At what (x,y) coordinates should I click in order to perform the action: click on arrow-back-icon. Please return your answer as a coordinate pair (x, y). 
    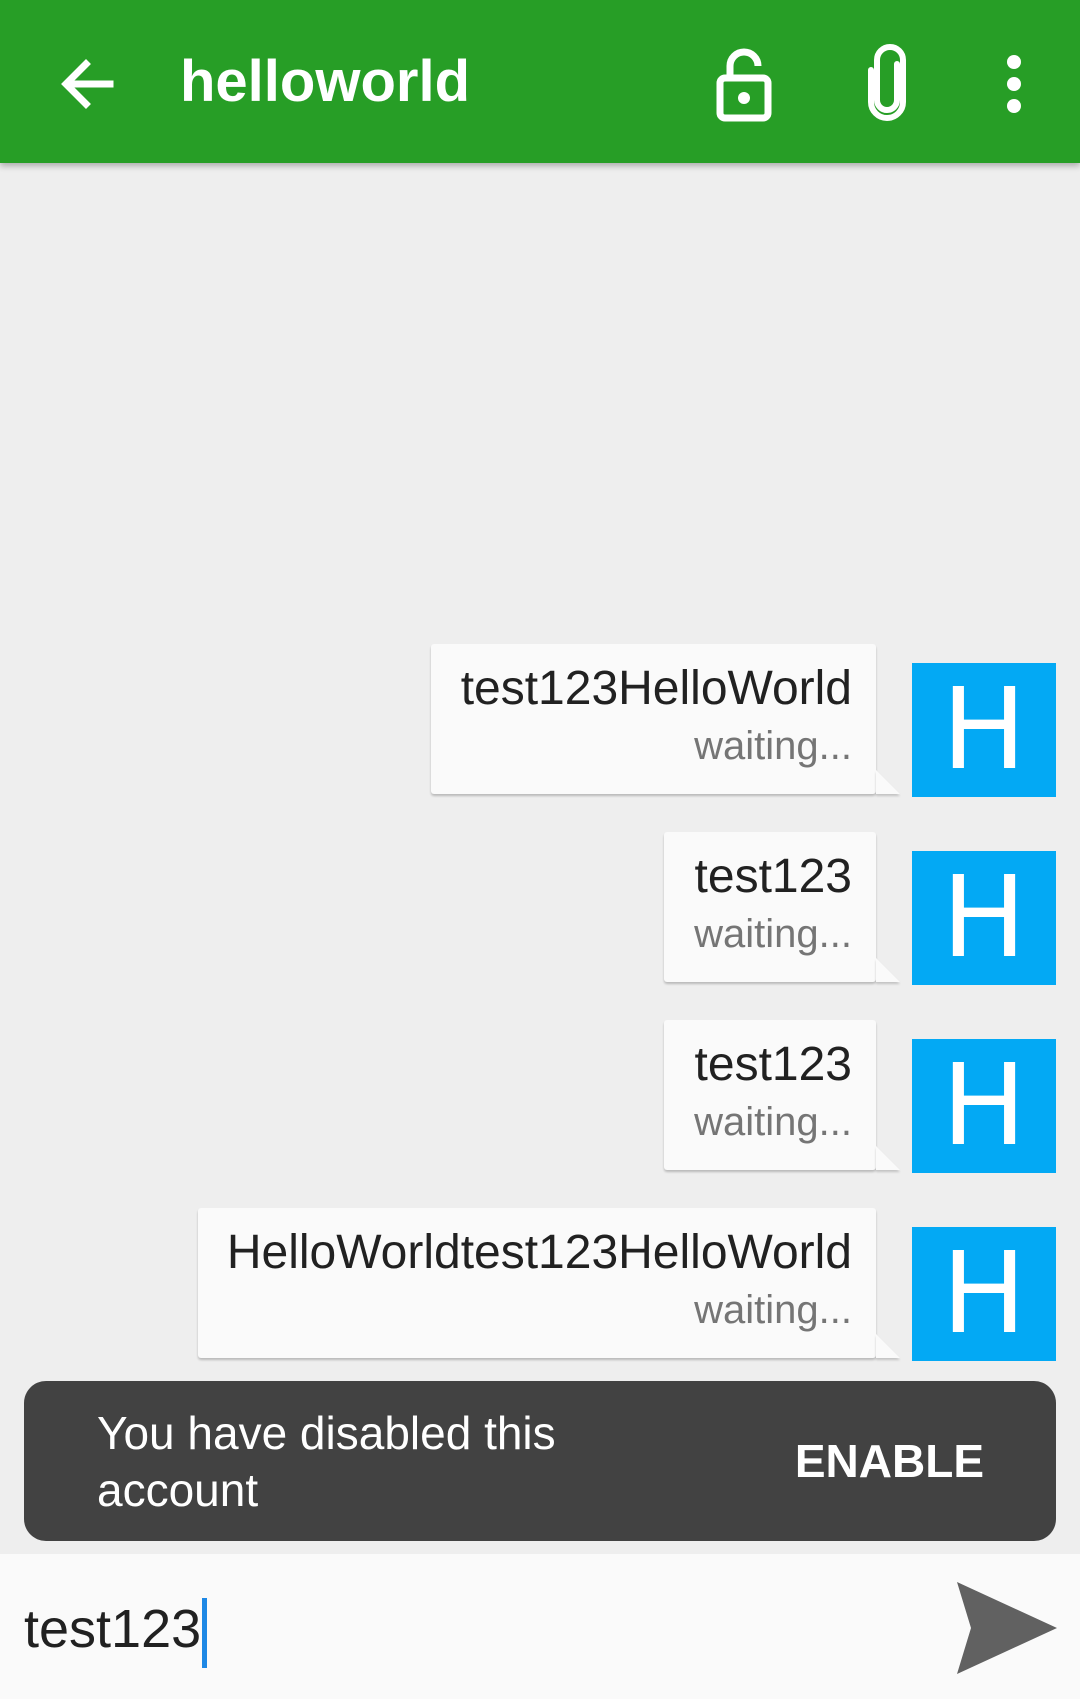
    Looking at the image, I should click on (87, 84).